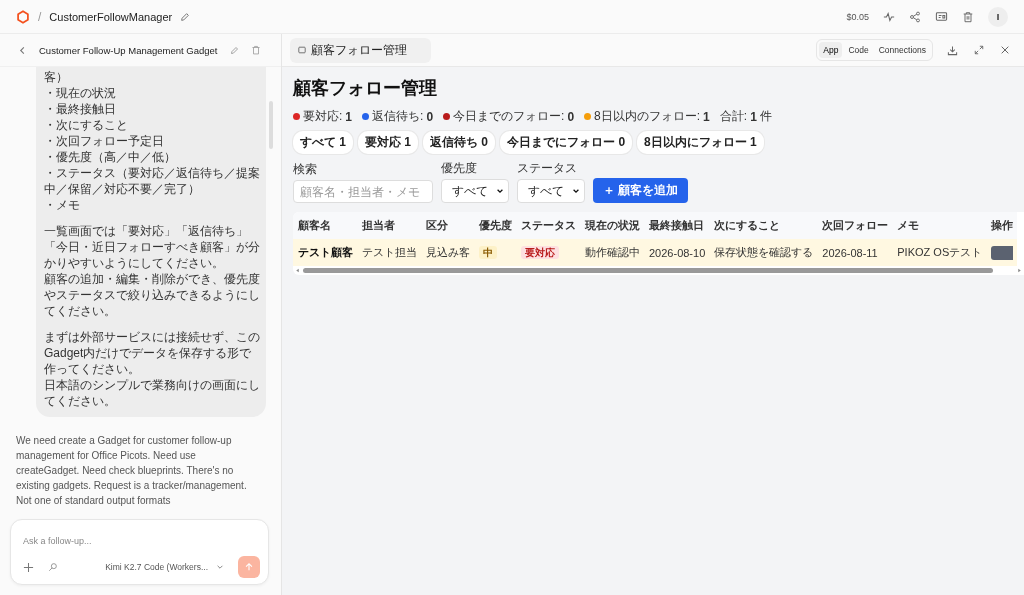  I want to click on table-cell: 動作確認中, so click(612, 252).